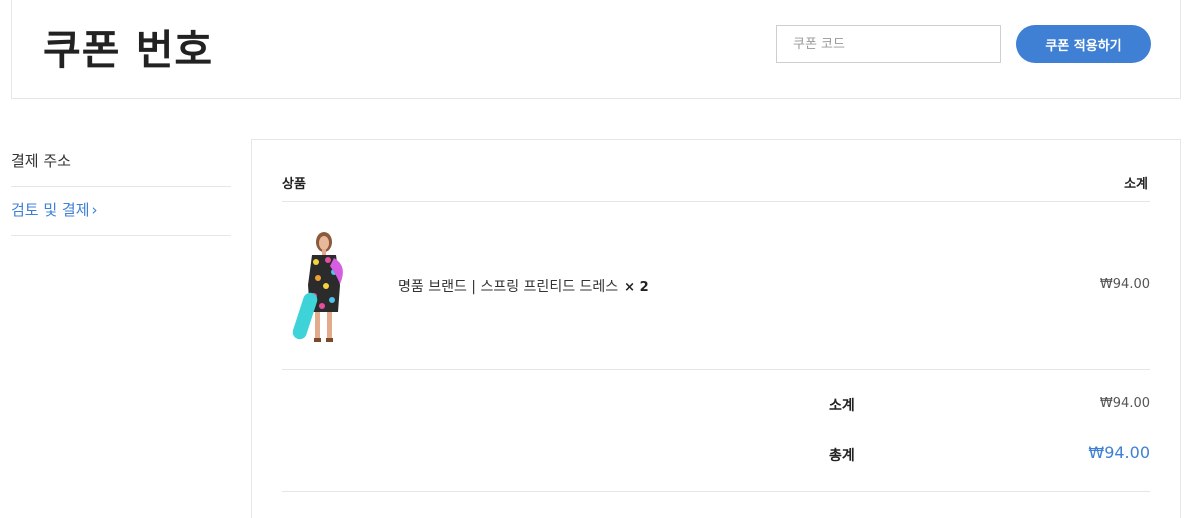 Image resolution: width=1187 pixels, height=518 pixels. I want to click on order-table-header: 상품 소계, so click(716, 187).